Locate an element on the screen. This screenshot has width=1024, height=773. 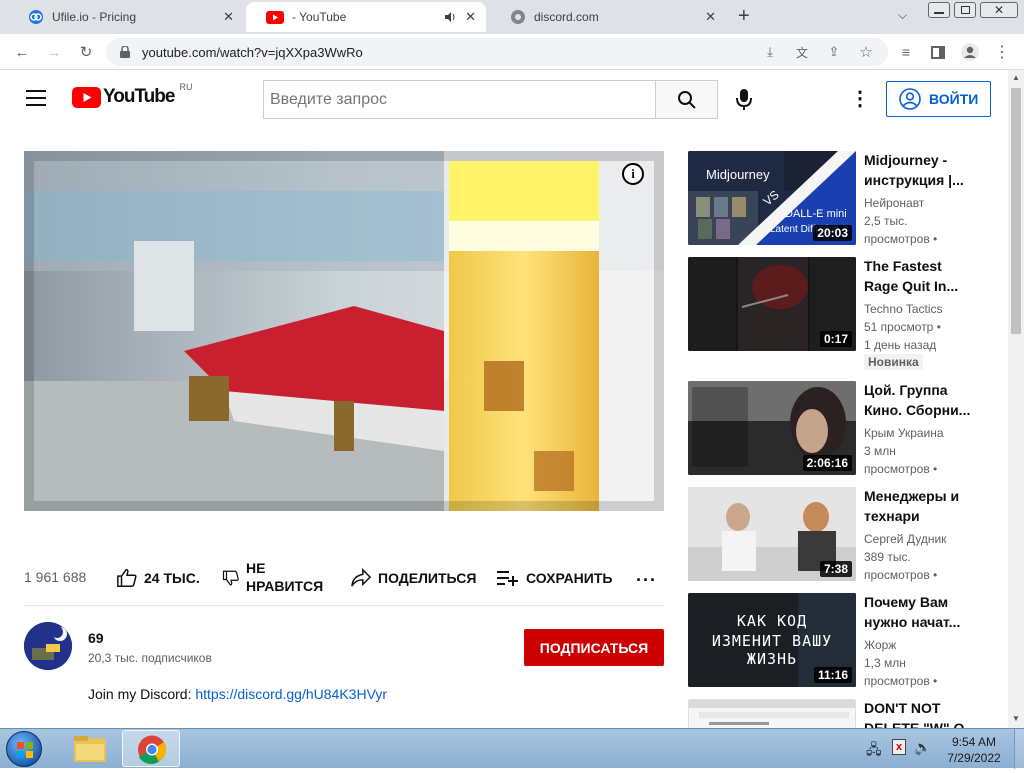
share-button: ПОДЕЛИТЬСЯ is located at coordinates (413, 578).